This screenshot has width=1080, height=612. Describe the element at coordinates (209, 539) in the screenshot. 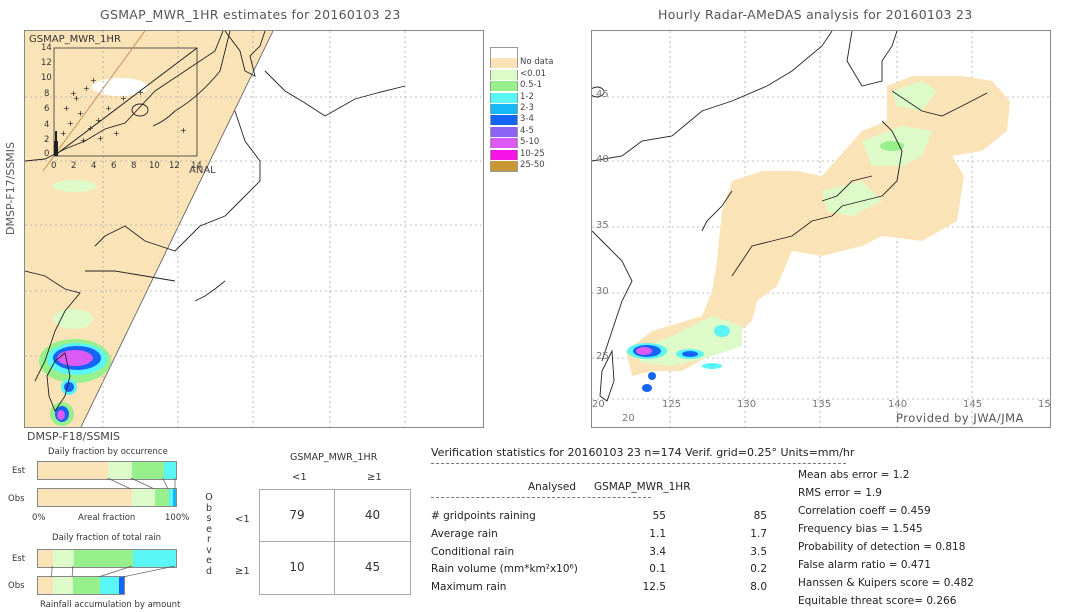

I see `side-label-letter: r` at that location.